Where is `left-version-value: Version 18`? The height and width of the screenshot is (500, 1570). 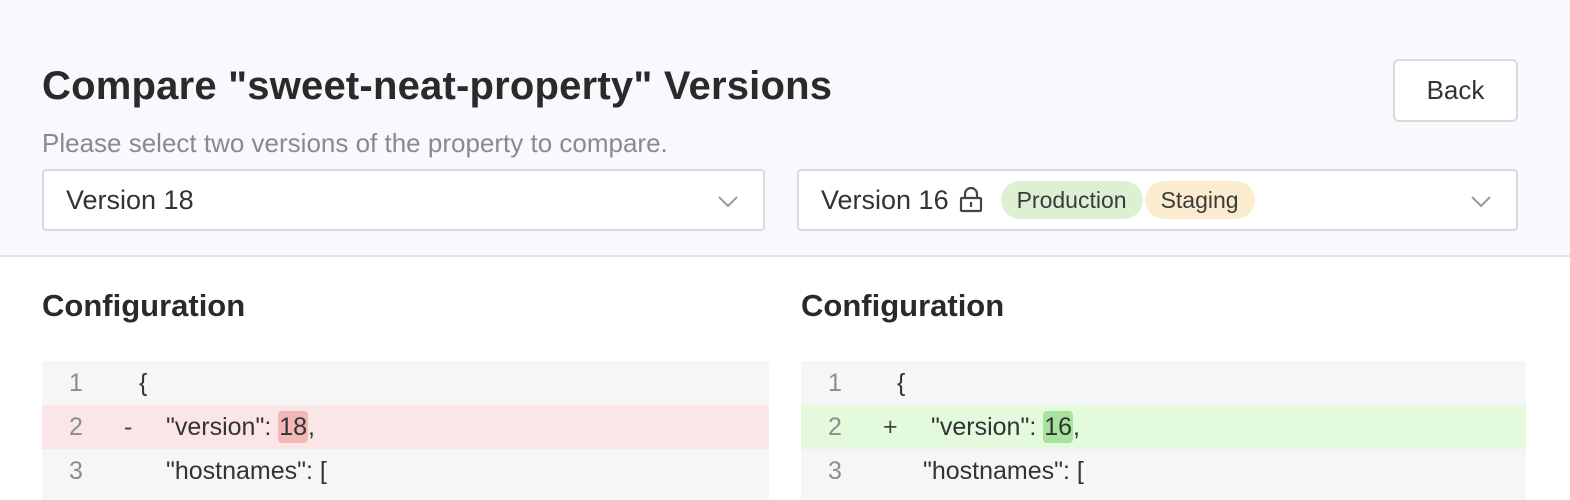 left-version-value: Version 18 is located at coordinates (130, 199).